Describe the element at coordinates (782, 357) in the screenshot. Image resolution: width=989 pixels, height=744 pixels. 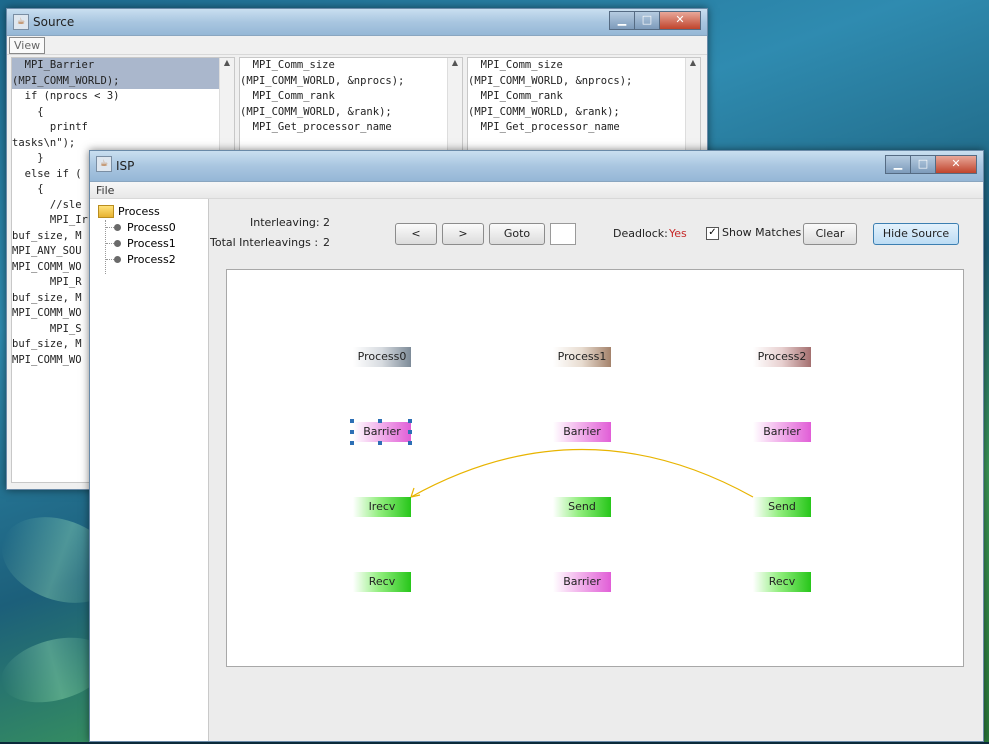
I see `process-header-node: Process2` at that location.